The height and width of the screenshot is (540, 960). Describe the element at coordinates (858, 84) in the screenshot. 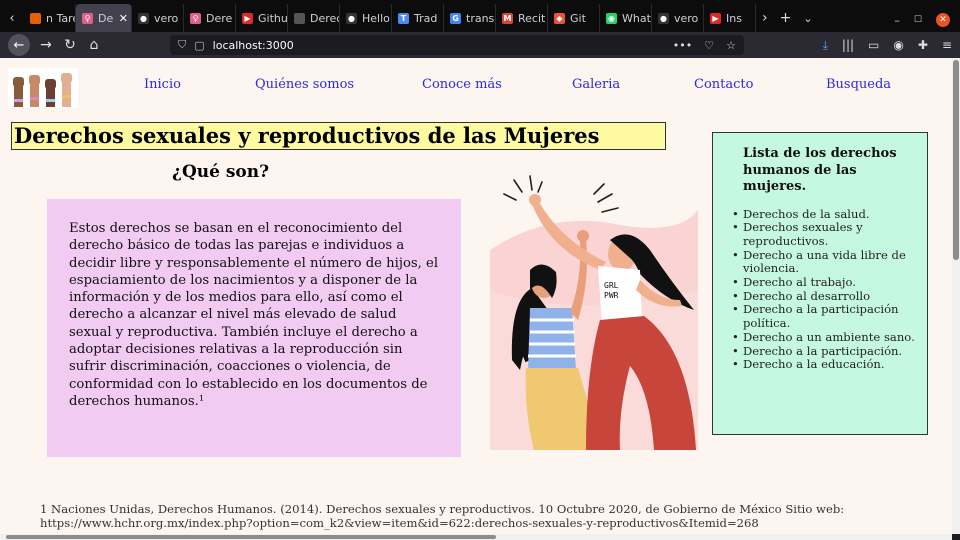

I see `nav-link-busqueda: Busqueda` at that location.